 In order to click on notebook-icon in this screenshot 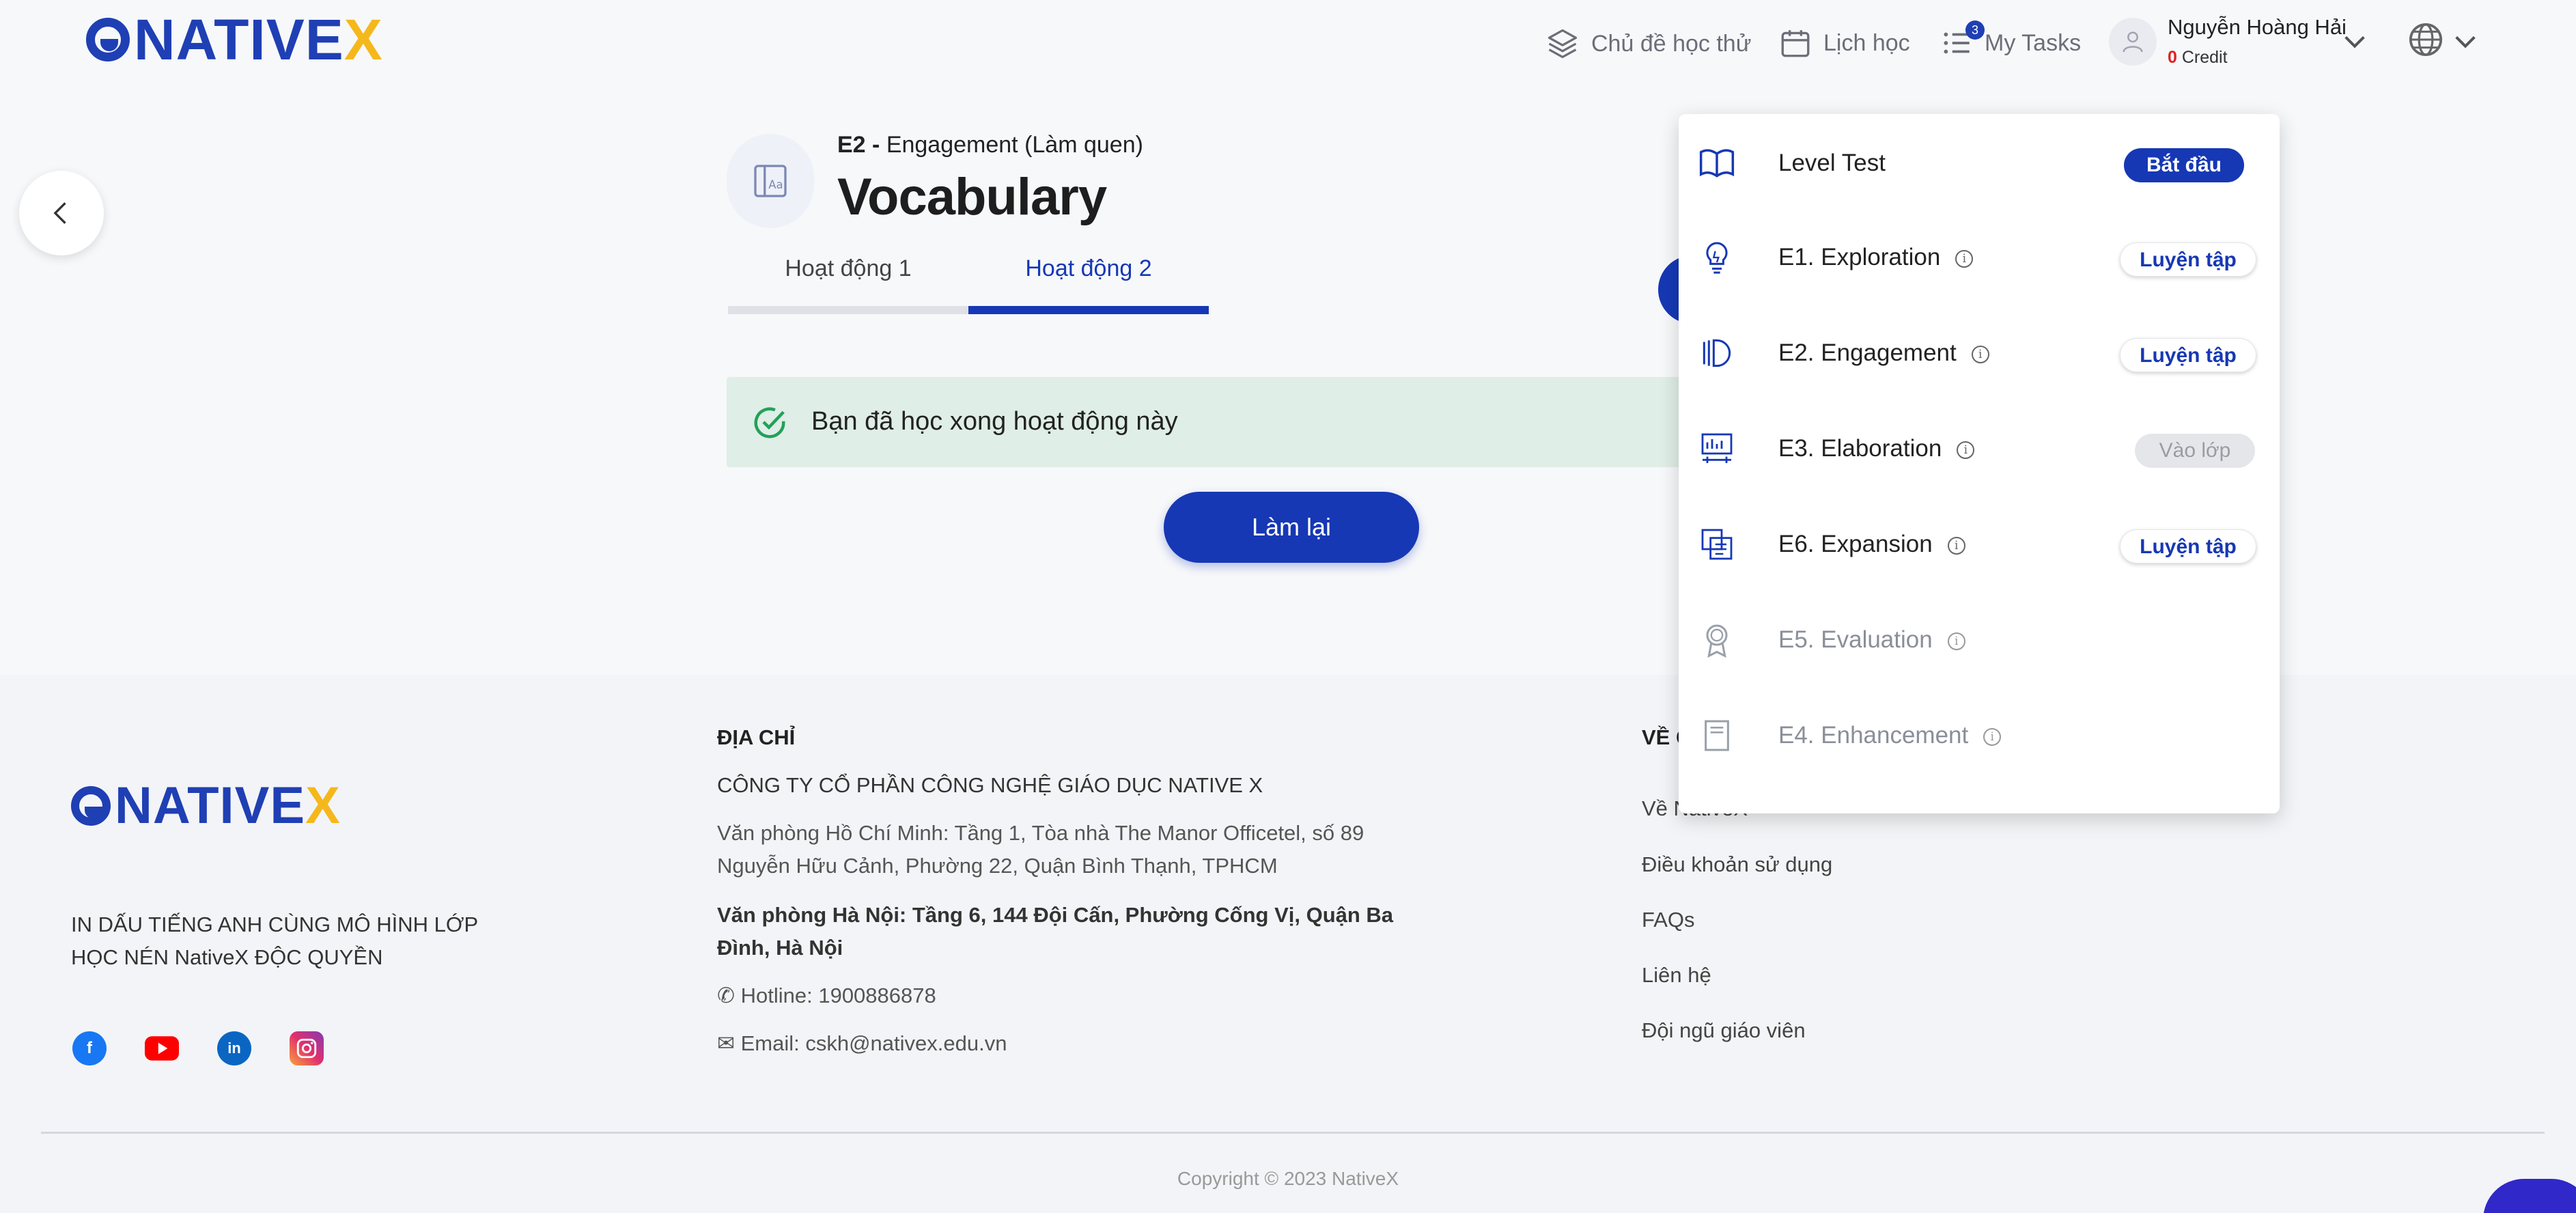, I will do `click(1717, 735)`.